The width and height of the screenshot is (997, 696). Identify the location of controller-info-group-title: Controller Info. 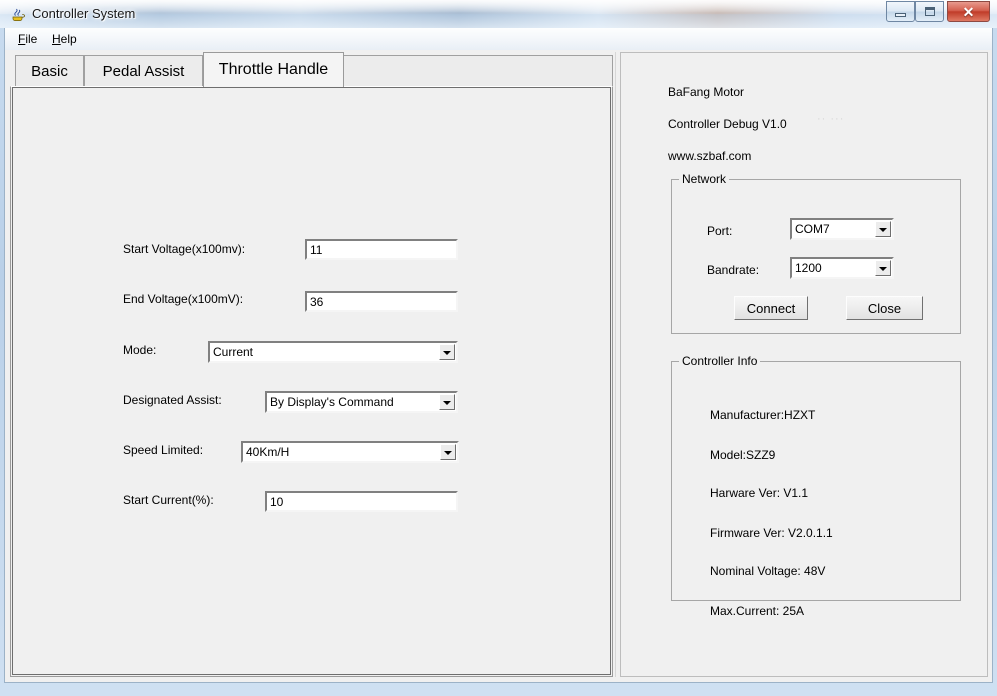
(720, 361).